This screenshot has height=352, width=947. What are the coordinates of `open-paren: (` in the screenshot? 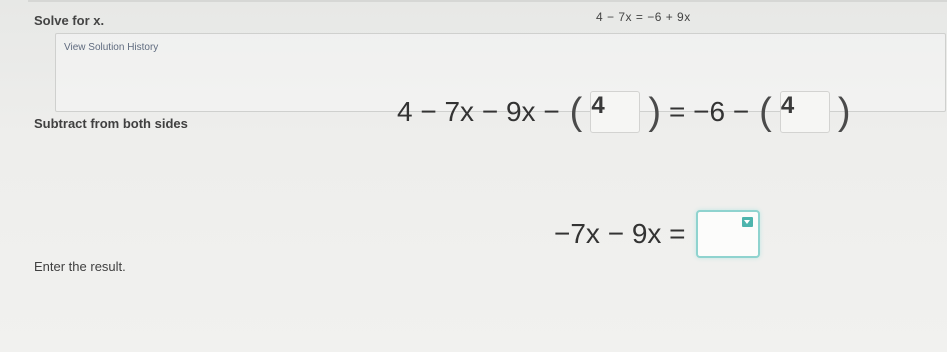 It's located at (576, 112).